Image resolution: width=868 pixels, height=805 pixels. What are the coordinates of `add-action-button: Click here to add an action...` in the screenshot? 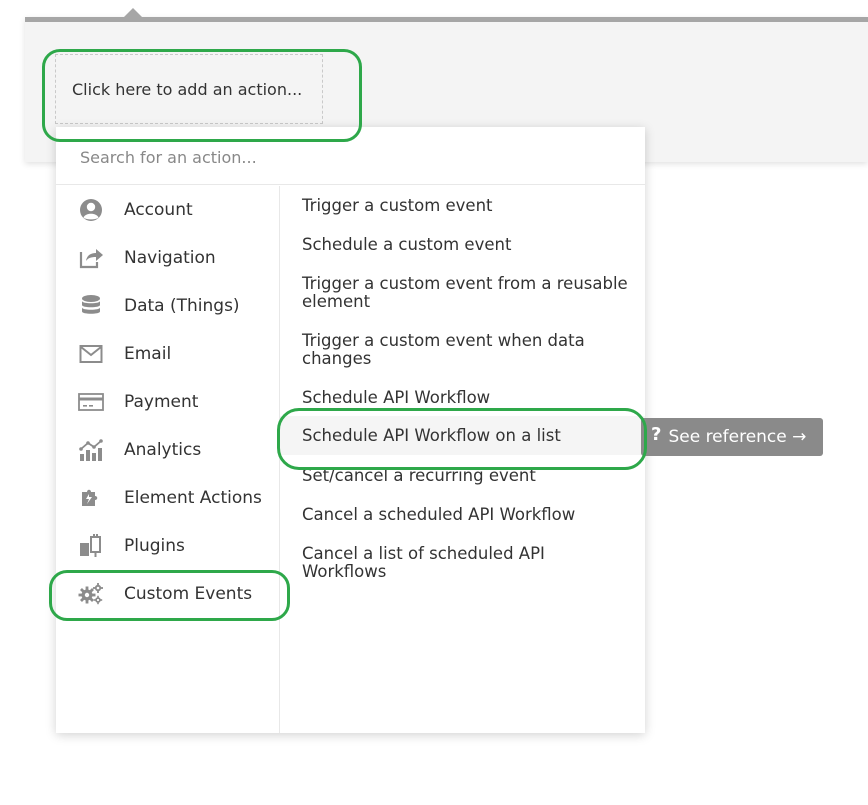 It's located at (189, 89).